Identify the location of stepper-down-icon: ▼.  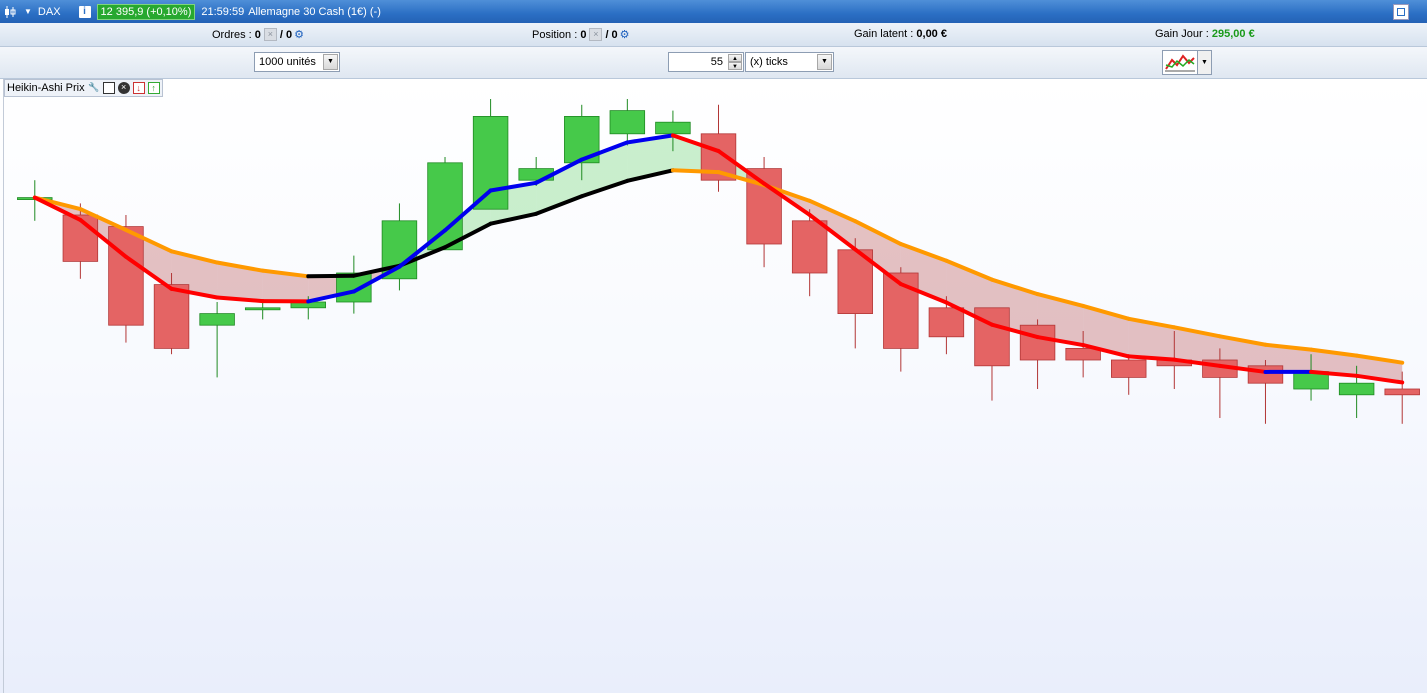
(735, 66).